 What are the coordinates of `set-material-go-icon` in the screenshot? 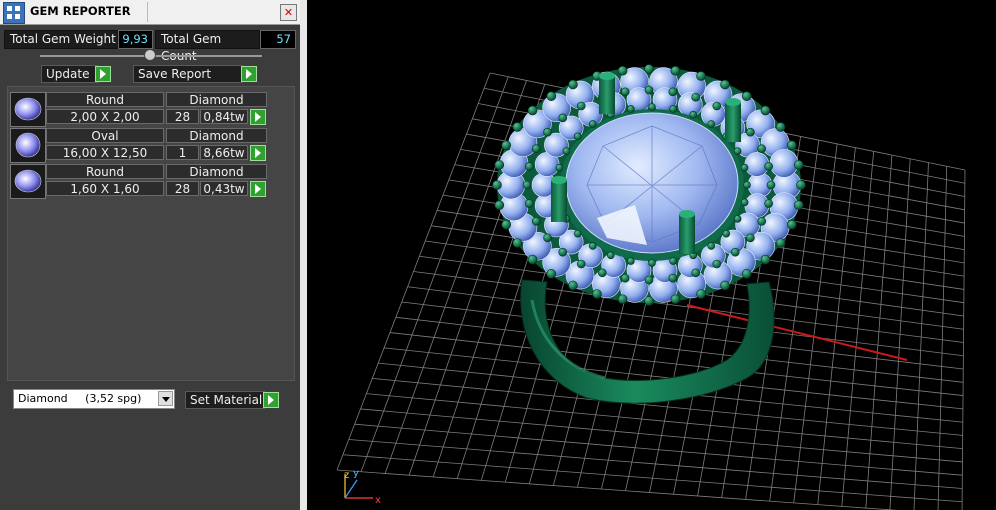 It's located at (271, 400).